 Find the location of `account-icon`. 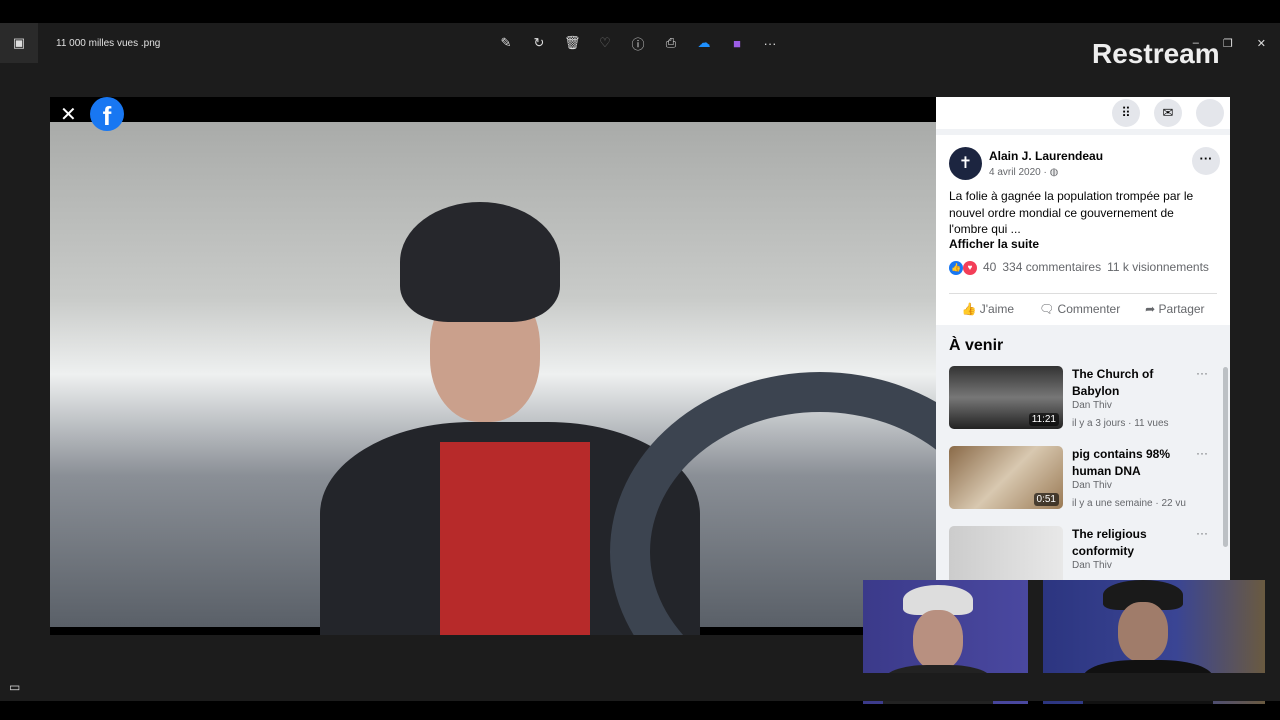

account-icon is located at coordinates (1210, 113).